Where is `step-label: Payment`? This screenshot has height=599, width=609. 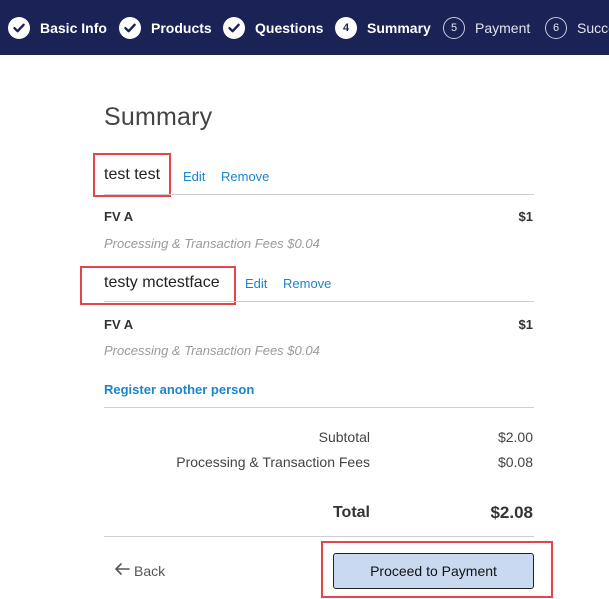 step-label: Payment is located at coordinates (503, 27).